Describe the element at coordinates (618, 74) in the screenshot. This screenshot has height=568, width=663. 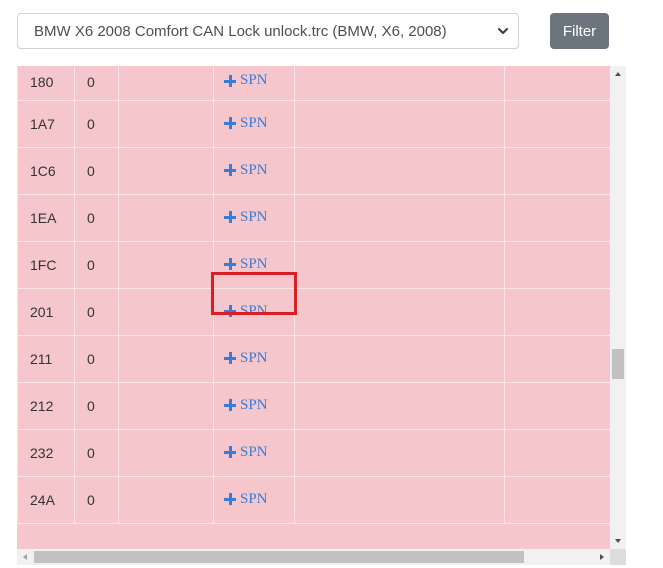
I see `scroll-up-arrow-icon` at that location.